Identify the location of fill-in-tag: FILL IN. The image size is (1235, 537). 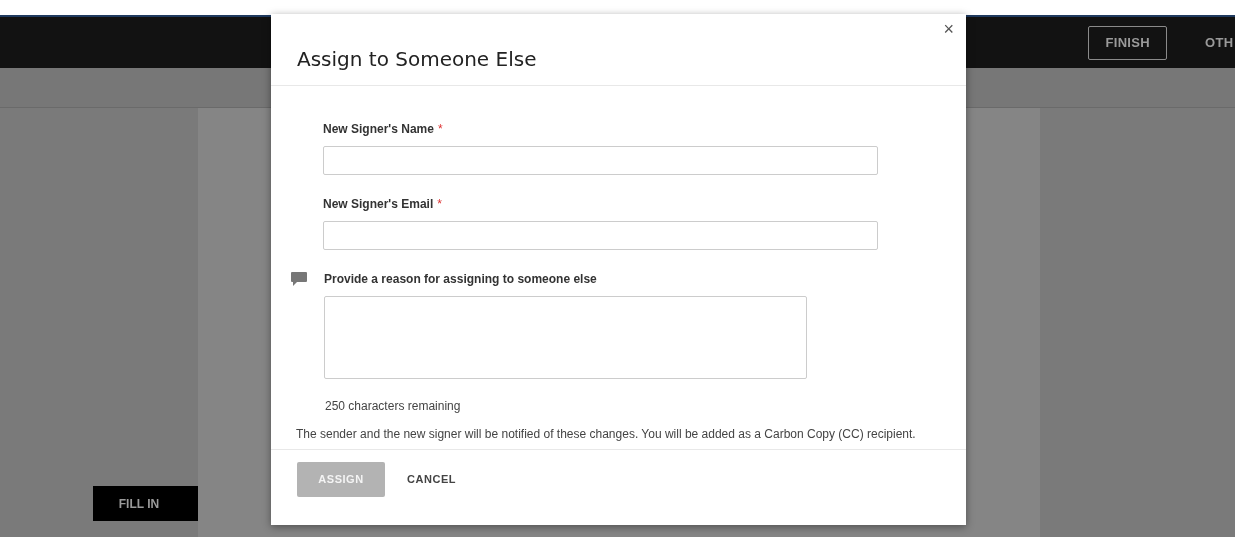
(145, 503).